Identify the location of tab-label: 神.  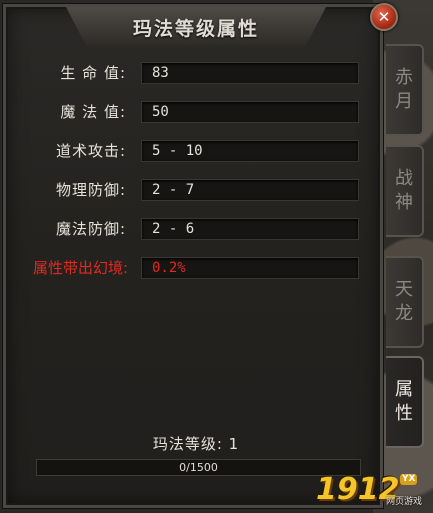
(404, 202).